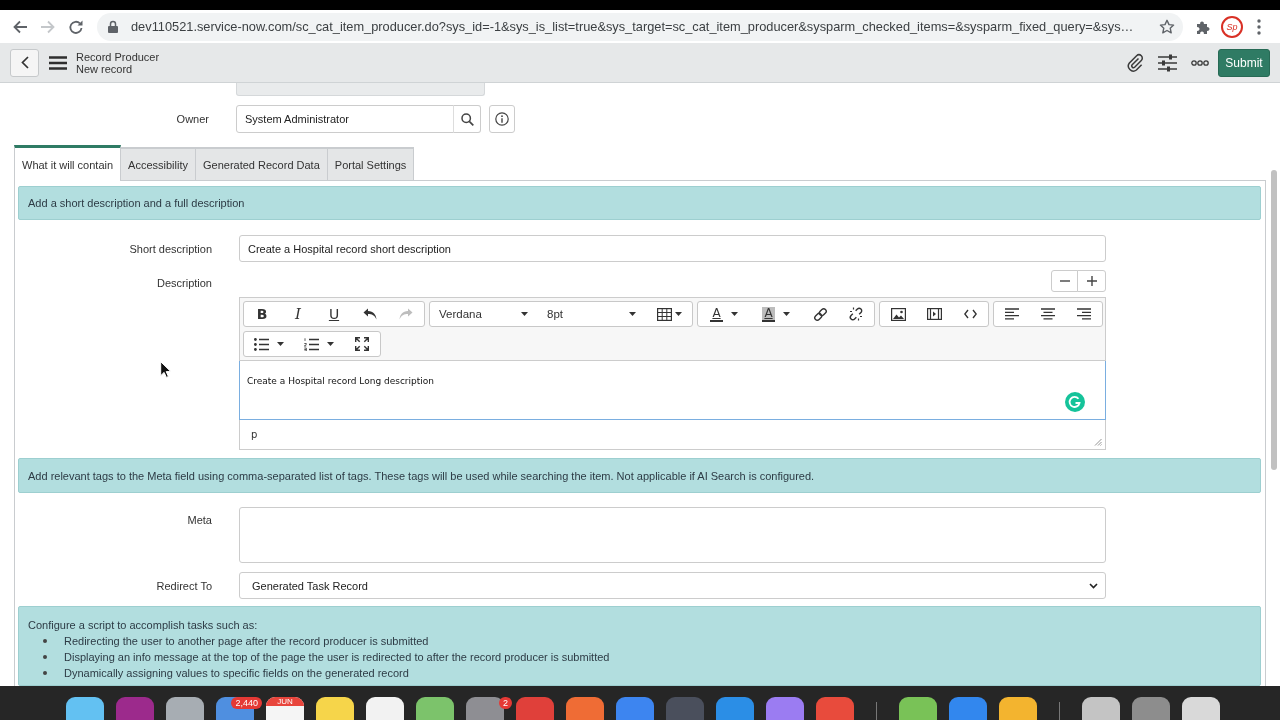 The image size is (1280, 720). I want to click on ellipsis-icon, so click(1200, 62).